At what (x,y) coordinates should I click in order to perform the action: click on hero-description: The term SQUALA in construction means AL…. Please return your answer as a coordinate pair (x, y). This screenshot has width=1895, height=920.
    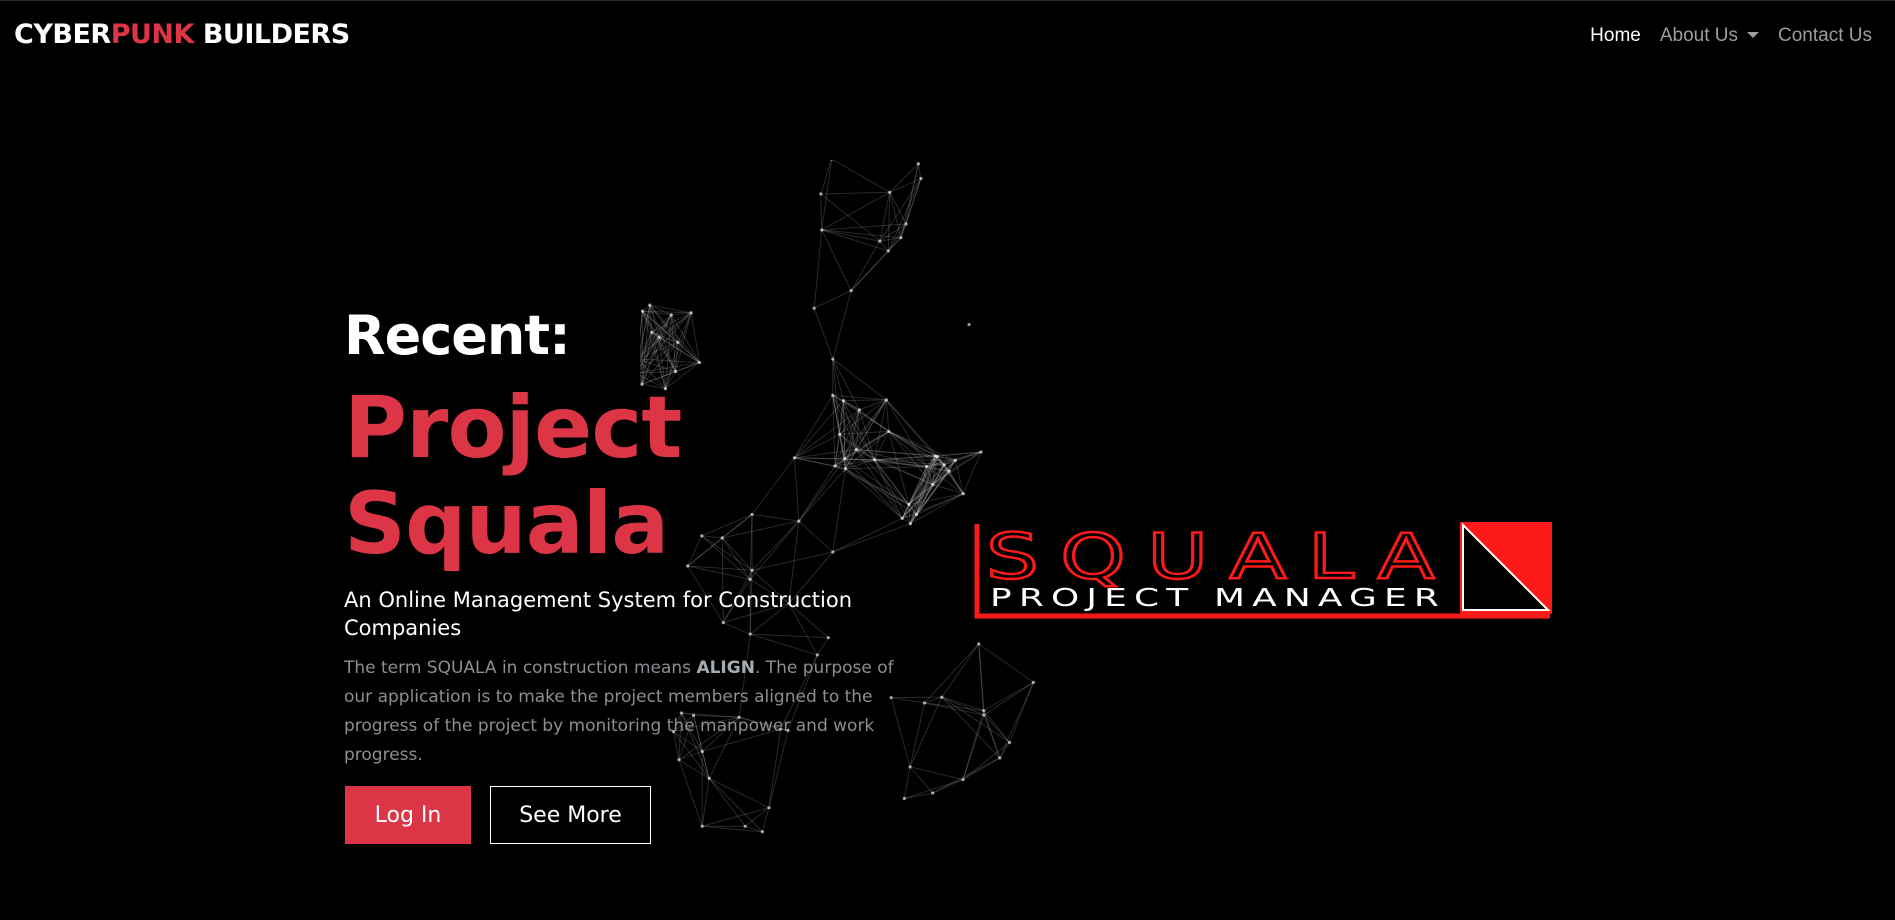
    Looking at the image, I should click on (624, 712).